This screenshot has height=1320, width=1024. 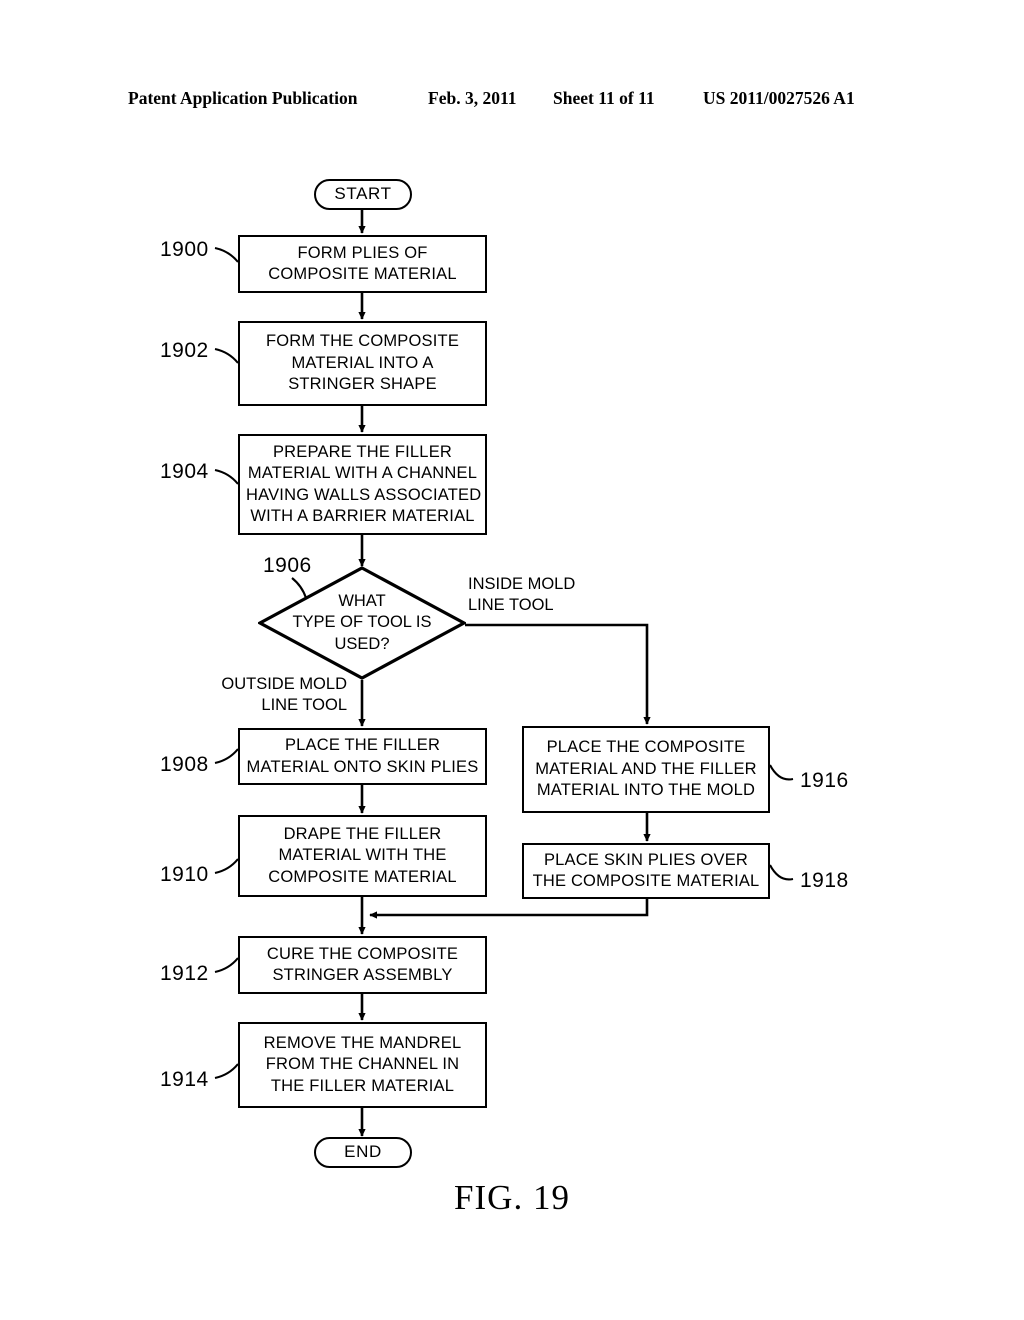 I want to click on leader-1918, so click(x=781, y=872).